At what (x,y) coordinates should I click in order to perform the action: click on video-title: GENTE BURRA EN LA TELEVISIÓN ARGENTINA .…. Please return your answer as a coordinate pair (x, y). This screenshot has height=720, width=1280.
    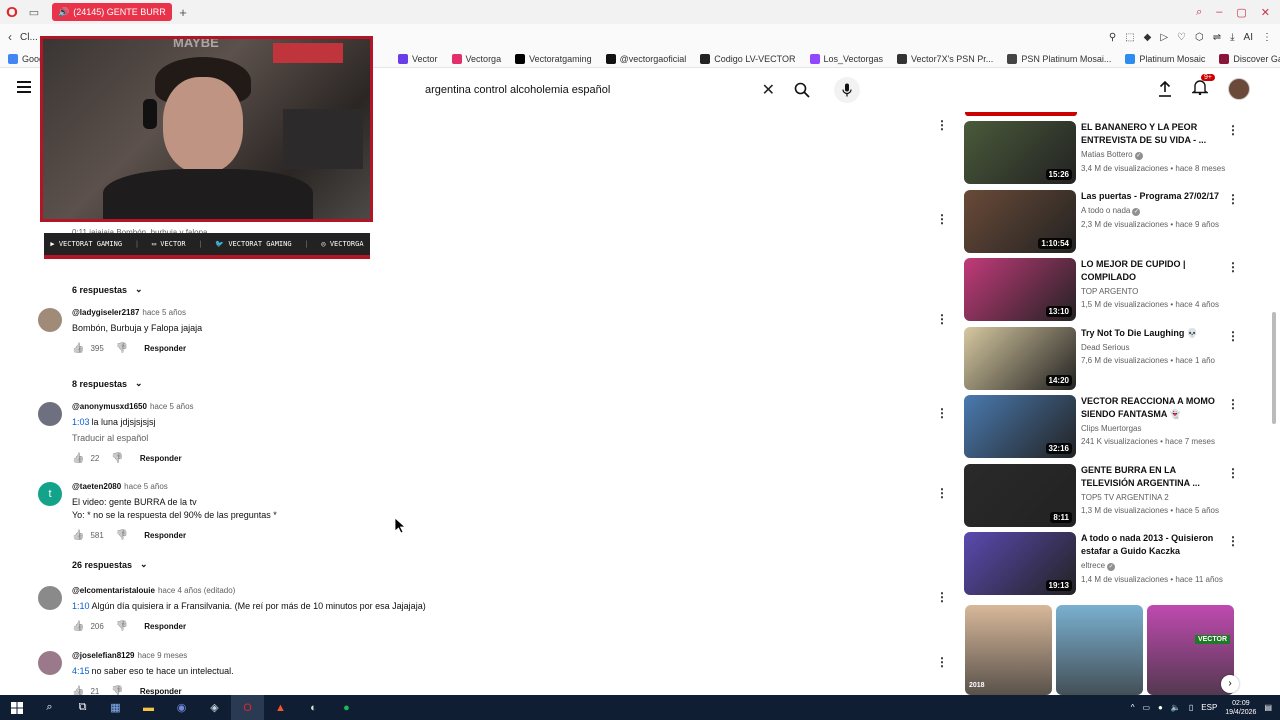
    Looking at the image, I should click on (1151, 477).